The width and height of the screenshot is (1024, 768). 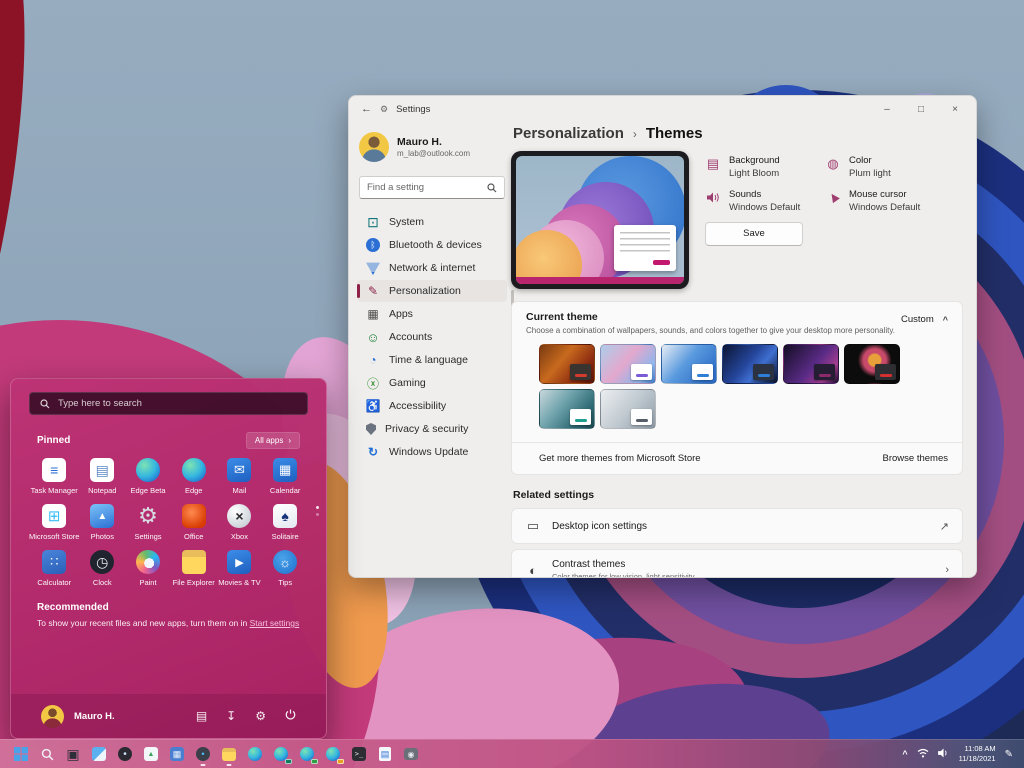 What do you see at coordinates (307, 754) in the screenshot?
I see `taskbar-edge-dev-button` at bounding box center [307, 754].